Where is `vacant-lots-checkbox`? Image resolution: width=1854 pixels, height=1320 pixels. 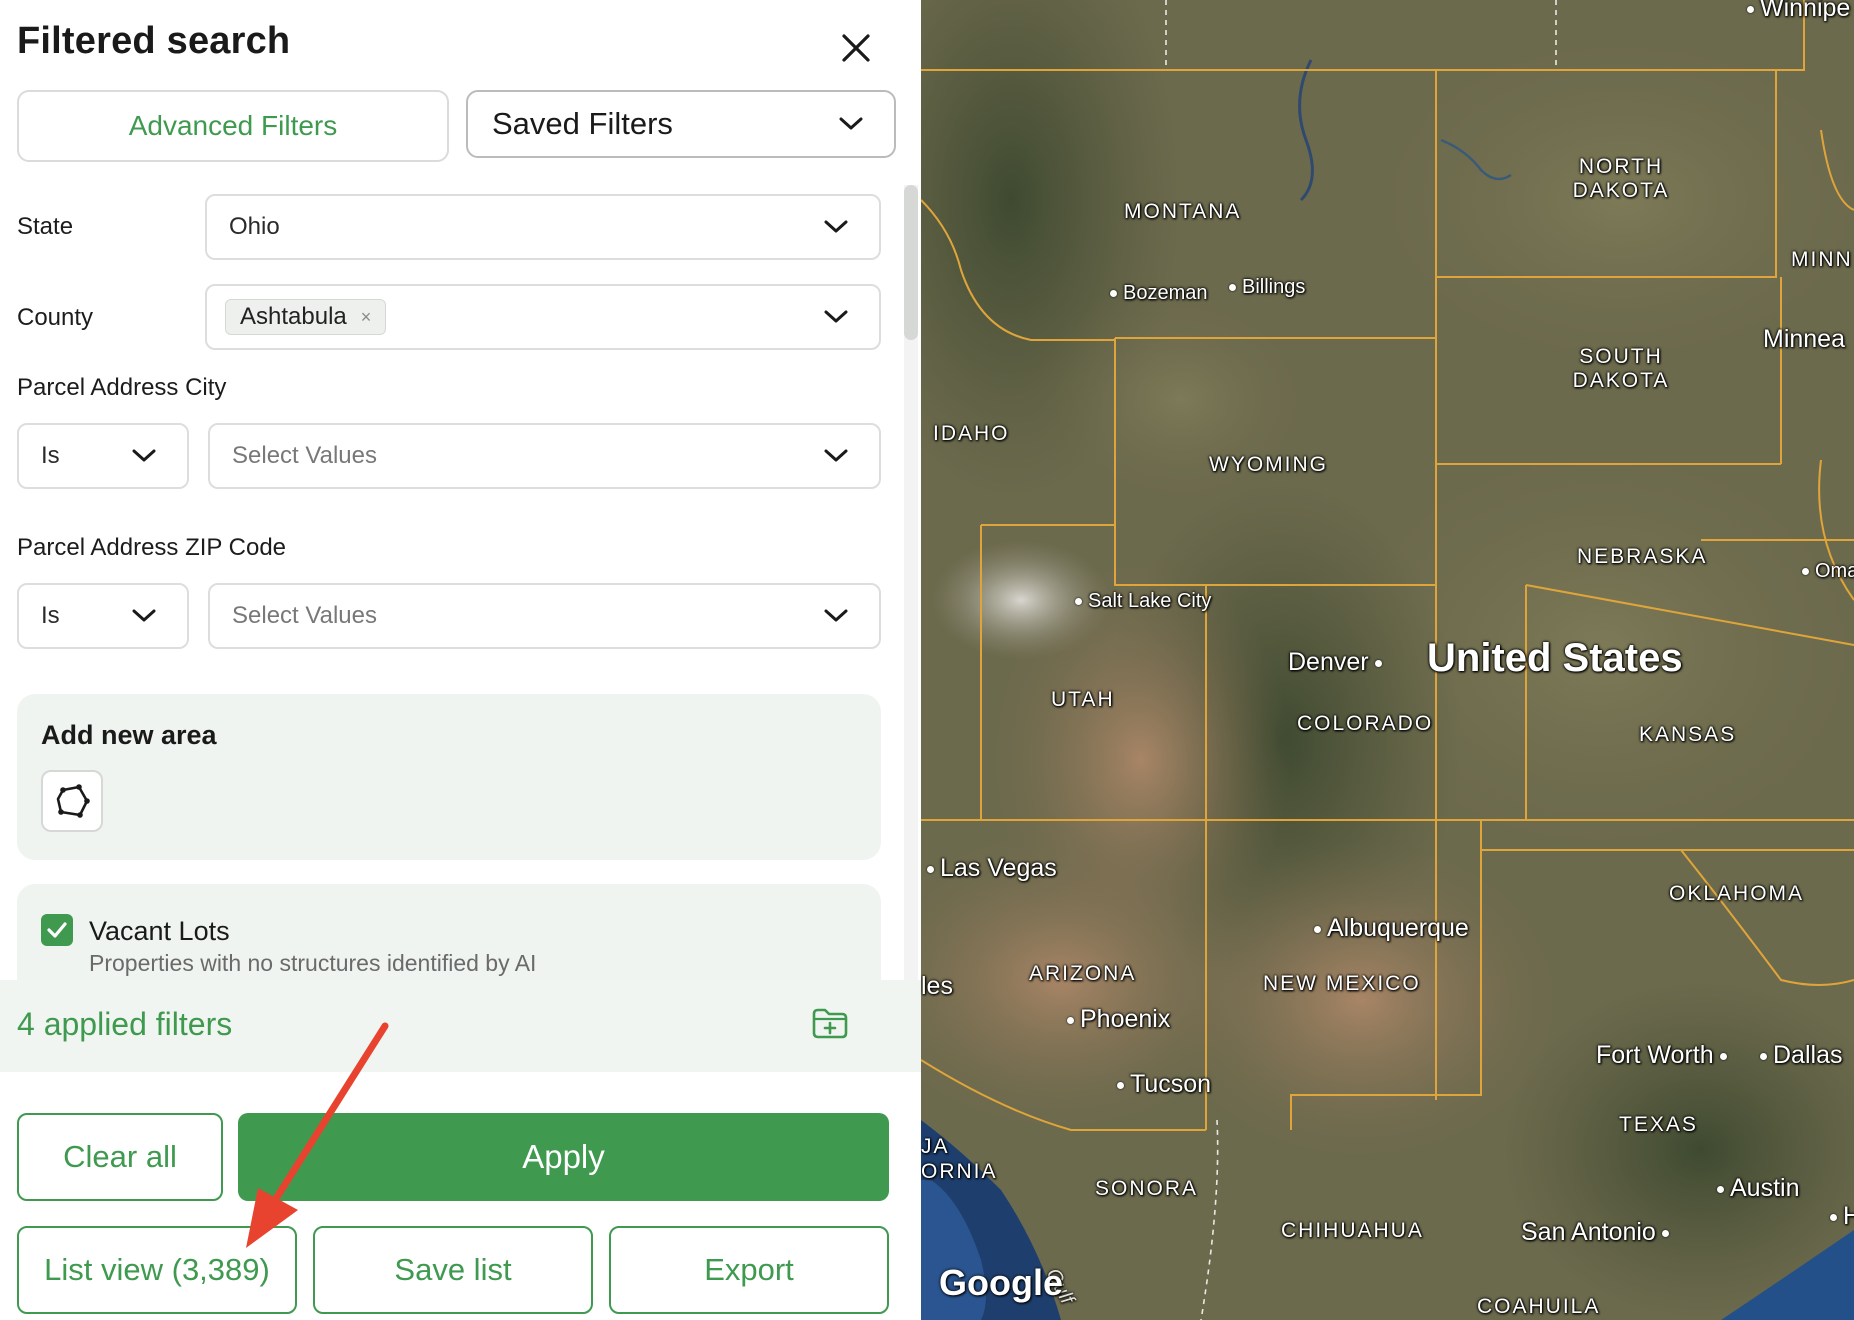
vacant-lots-checkbox is located at coordinates (57, 930).